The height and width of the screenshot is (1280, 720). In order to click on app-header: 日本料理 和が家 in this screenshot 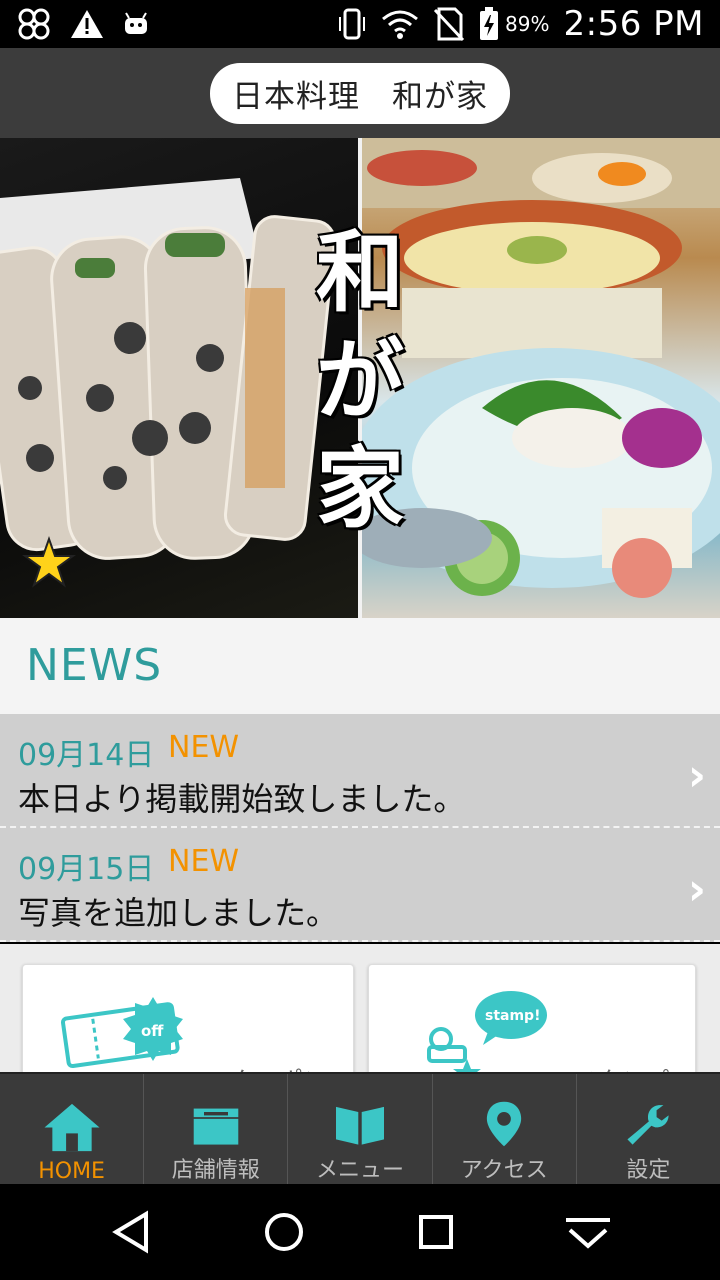, I will do `click(360, 93)`.